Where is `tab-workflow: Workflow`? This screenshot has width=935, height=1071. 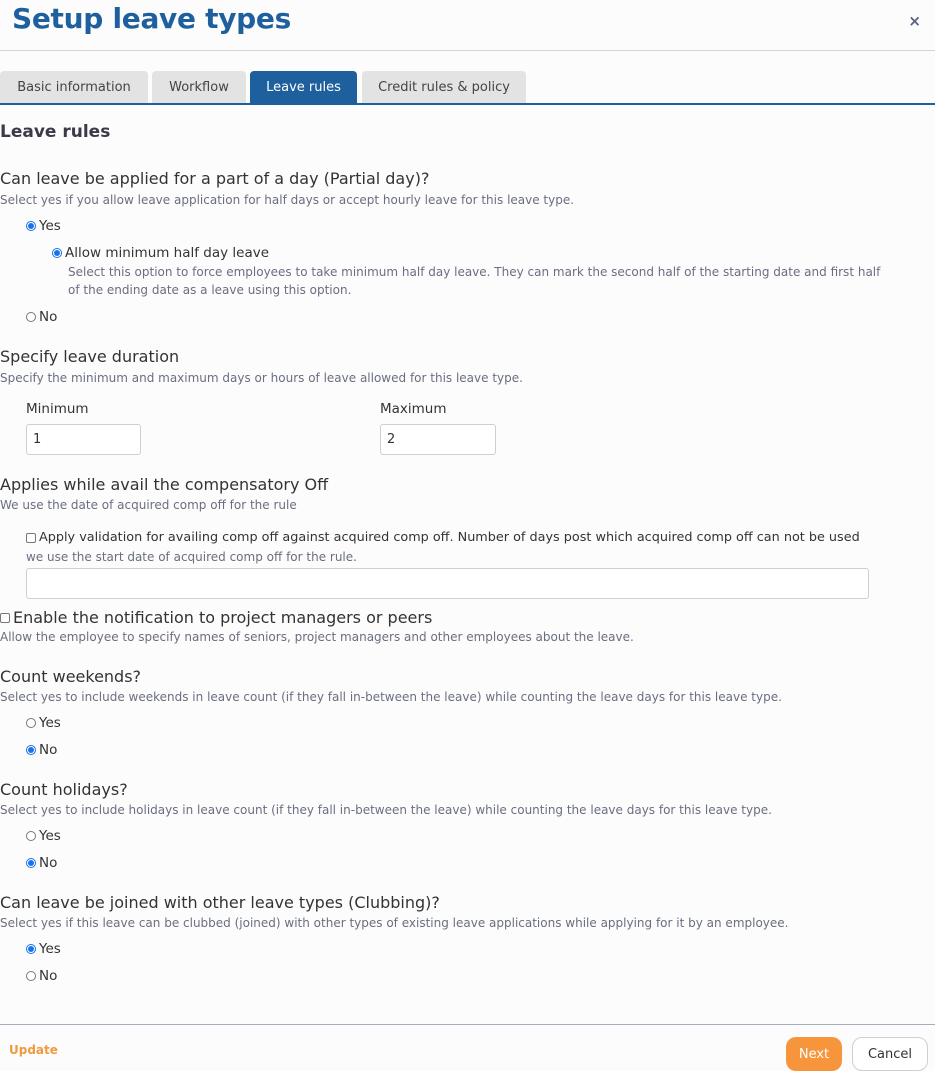
tab-workflow: Workflow is located at coordinates (199, 87).